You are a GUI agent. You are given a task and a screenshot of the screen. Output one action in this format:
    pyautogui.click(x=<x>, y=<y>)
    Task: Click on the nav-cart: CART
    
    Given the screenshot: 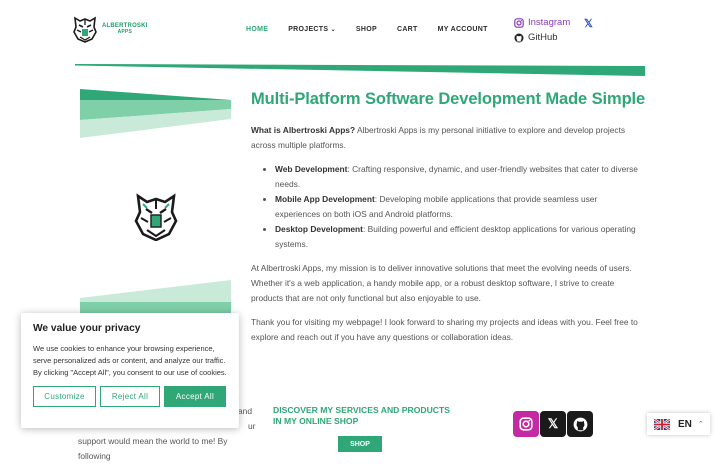 What is the action you would take?
    pyautogui.click(x=407, y=29)
    